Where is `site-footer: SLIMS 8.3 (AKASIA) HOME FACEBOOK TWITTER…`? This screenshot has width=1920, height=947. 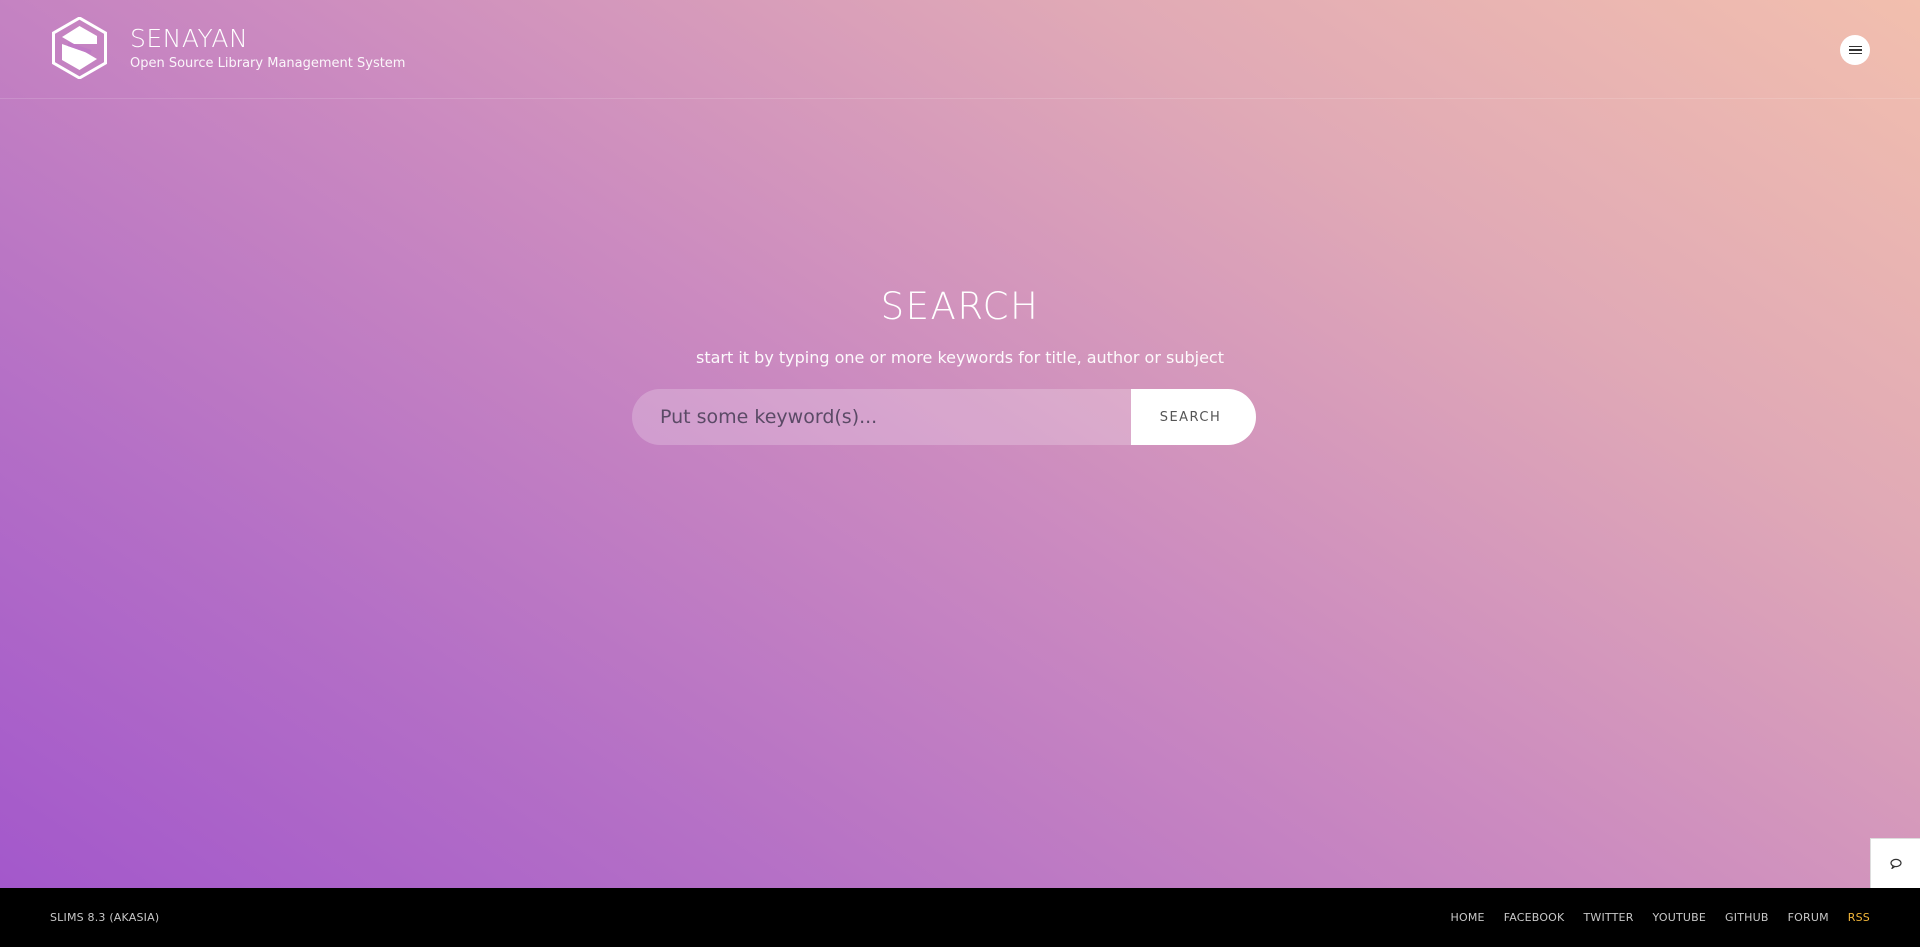 site-footer: SLIMS 8.3 (AKASIA) HOME FACEBOOK TWITTER… is located at coordinates (960, 917).